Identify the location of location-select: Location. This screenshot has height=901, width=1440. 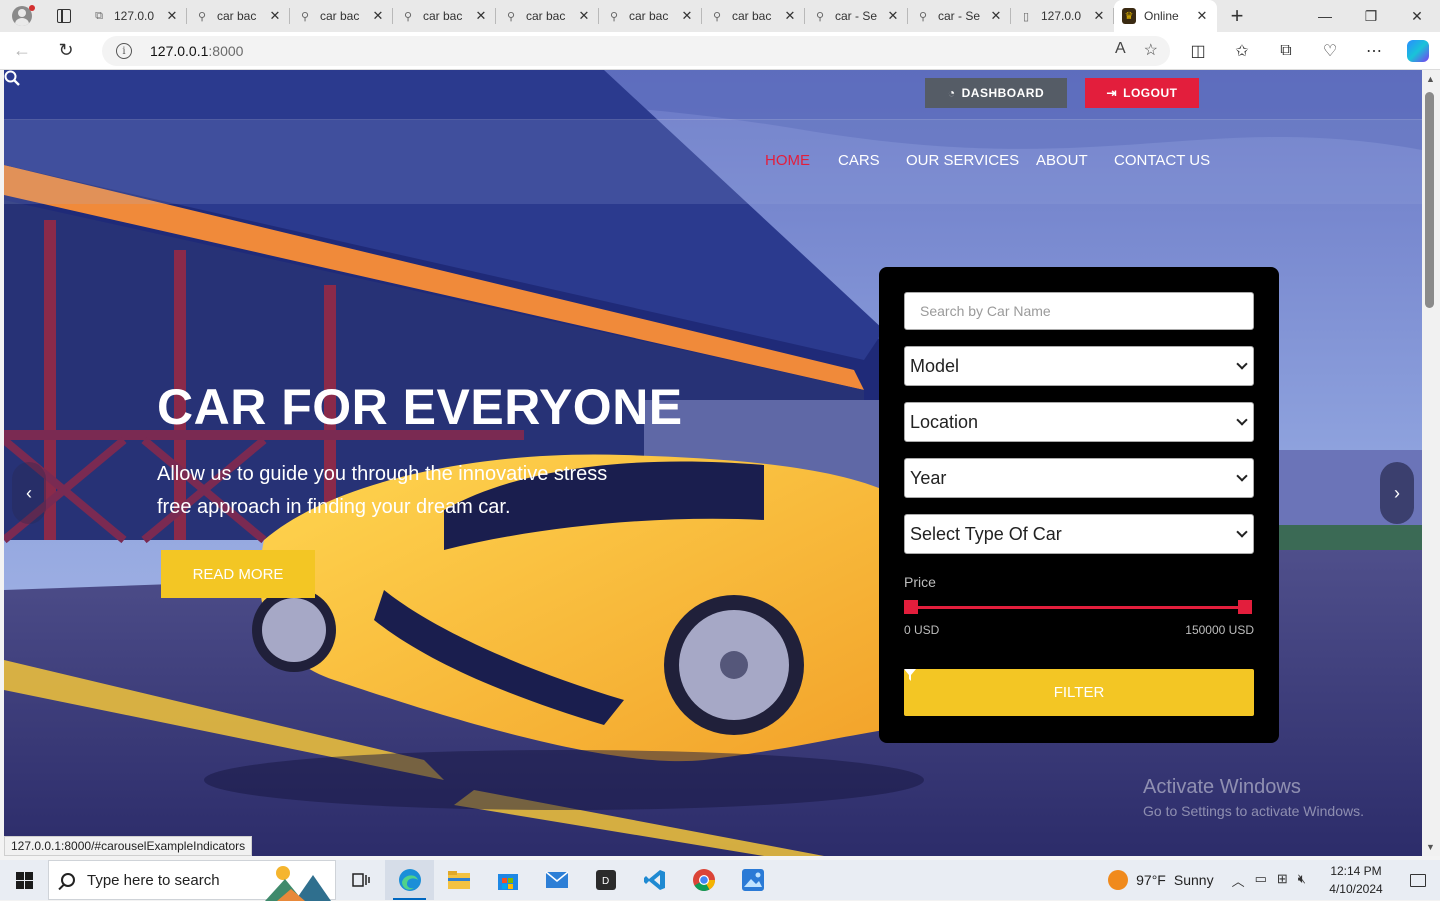
(1079, 422).